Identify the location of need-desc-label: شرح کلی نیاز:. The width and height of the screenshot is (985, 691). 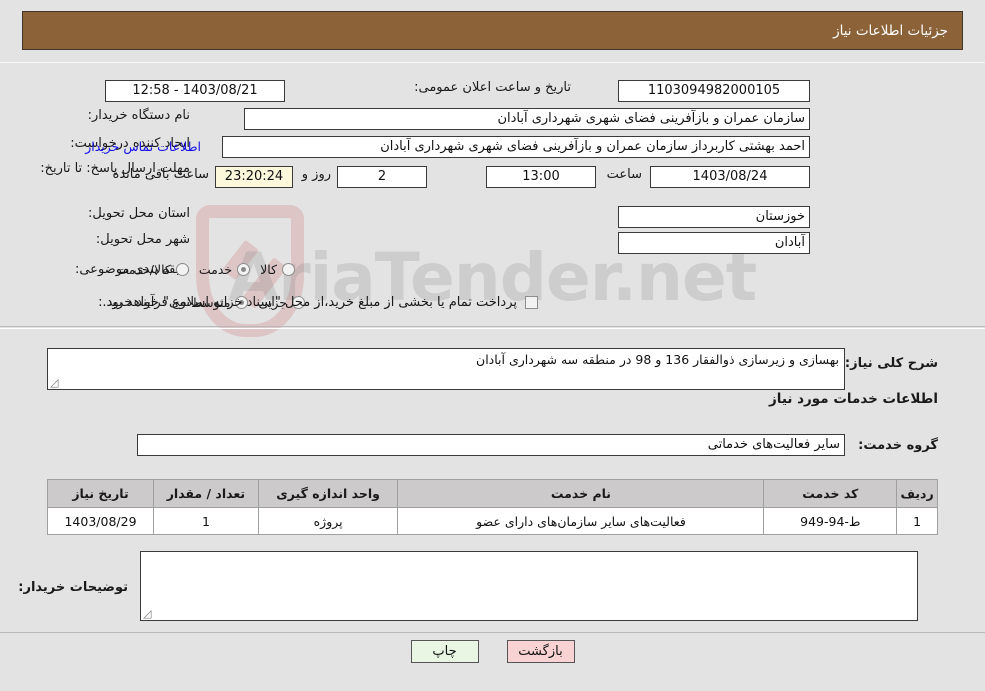
(891, 363).